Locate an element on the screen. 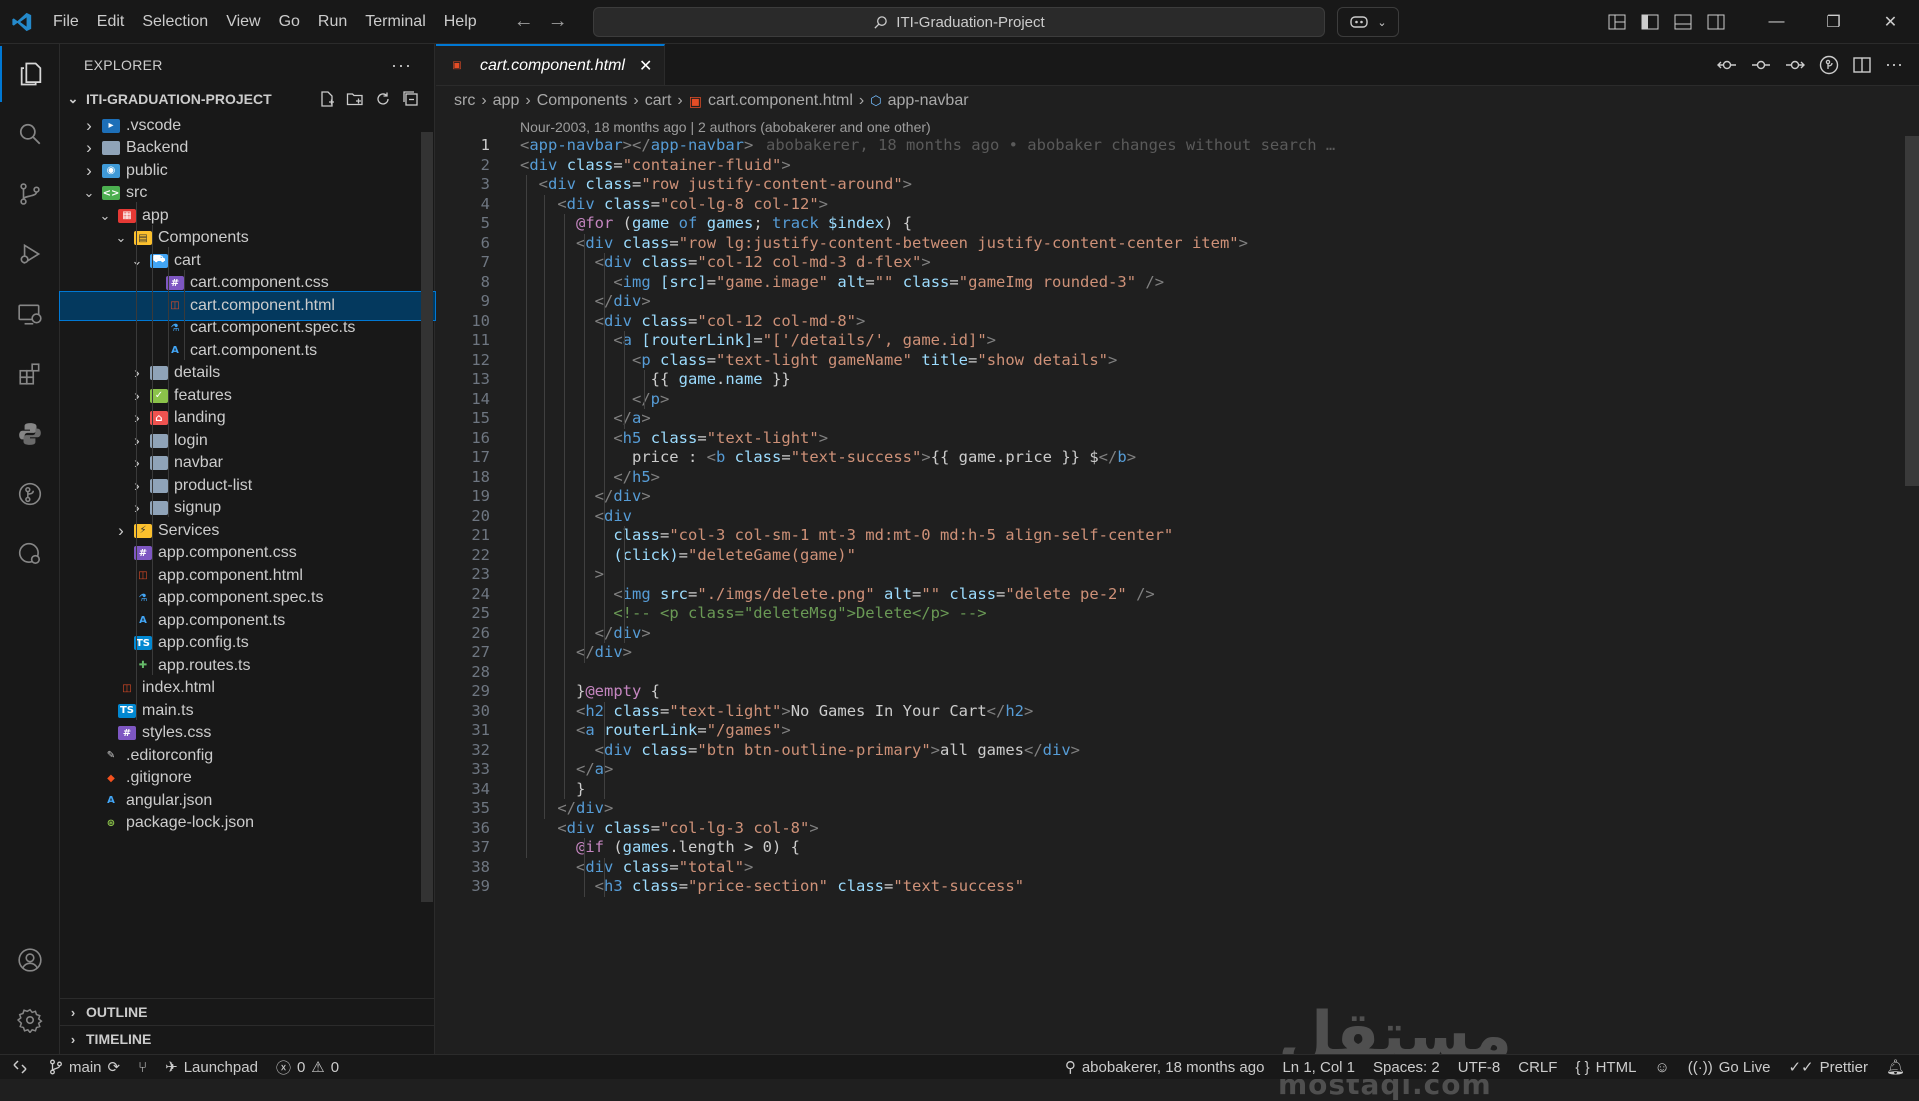  previous-revision-icon is located at coordinates (1761, 65).